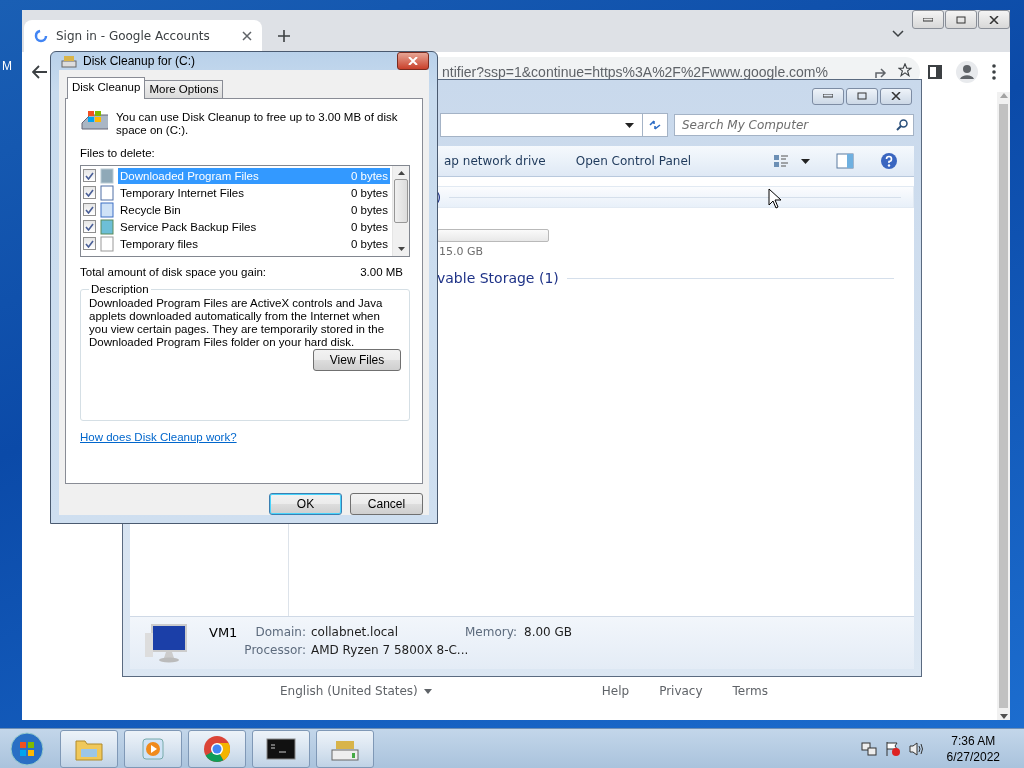  What do you see at coordinates (224, 633) in the screenshot?
I see `computer-name: VM1` at bounding box center [224, 633].